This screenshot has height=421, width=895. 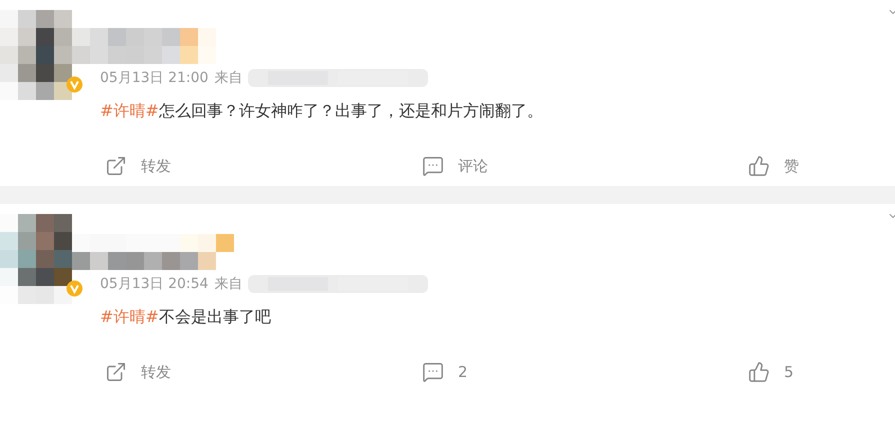 What do you see at coordinates (154, 78) in the screenshot?
I see `post-time: 05月13日 21:00` at bounding box center [154, 78].